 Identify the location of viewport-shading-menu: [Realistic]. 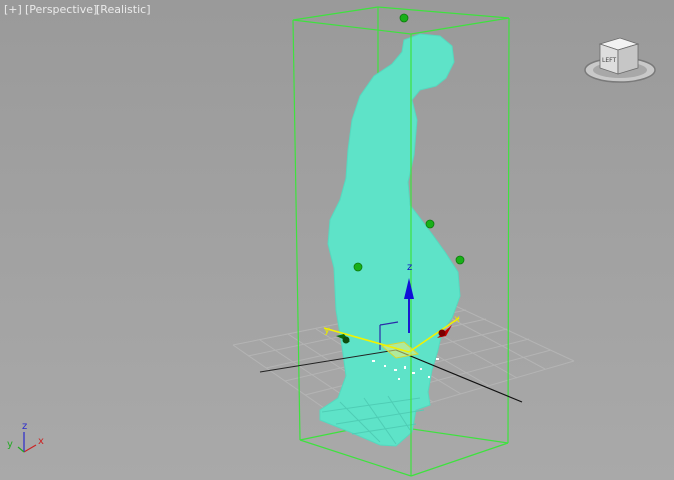
(123, 9).